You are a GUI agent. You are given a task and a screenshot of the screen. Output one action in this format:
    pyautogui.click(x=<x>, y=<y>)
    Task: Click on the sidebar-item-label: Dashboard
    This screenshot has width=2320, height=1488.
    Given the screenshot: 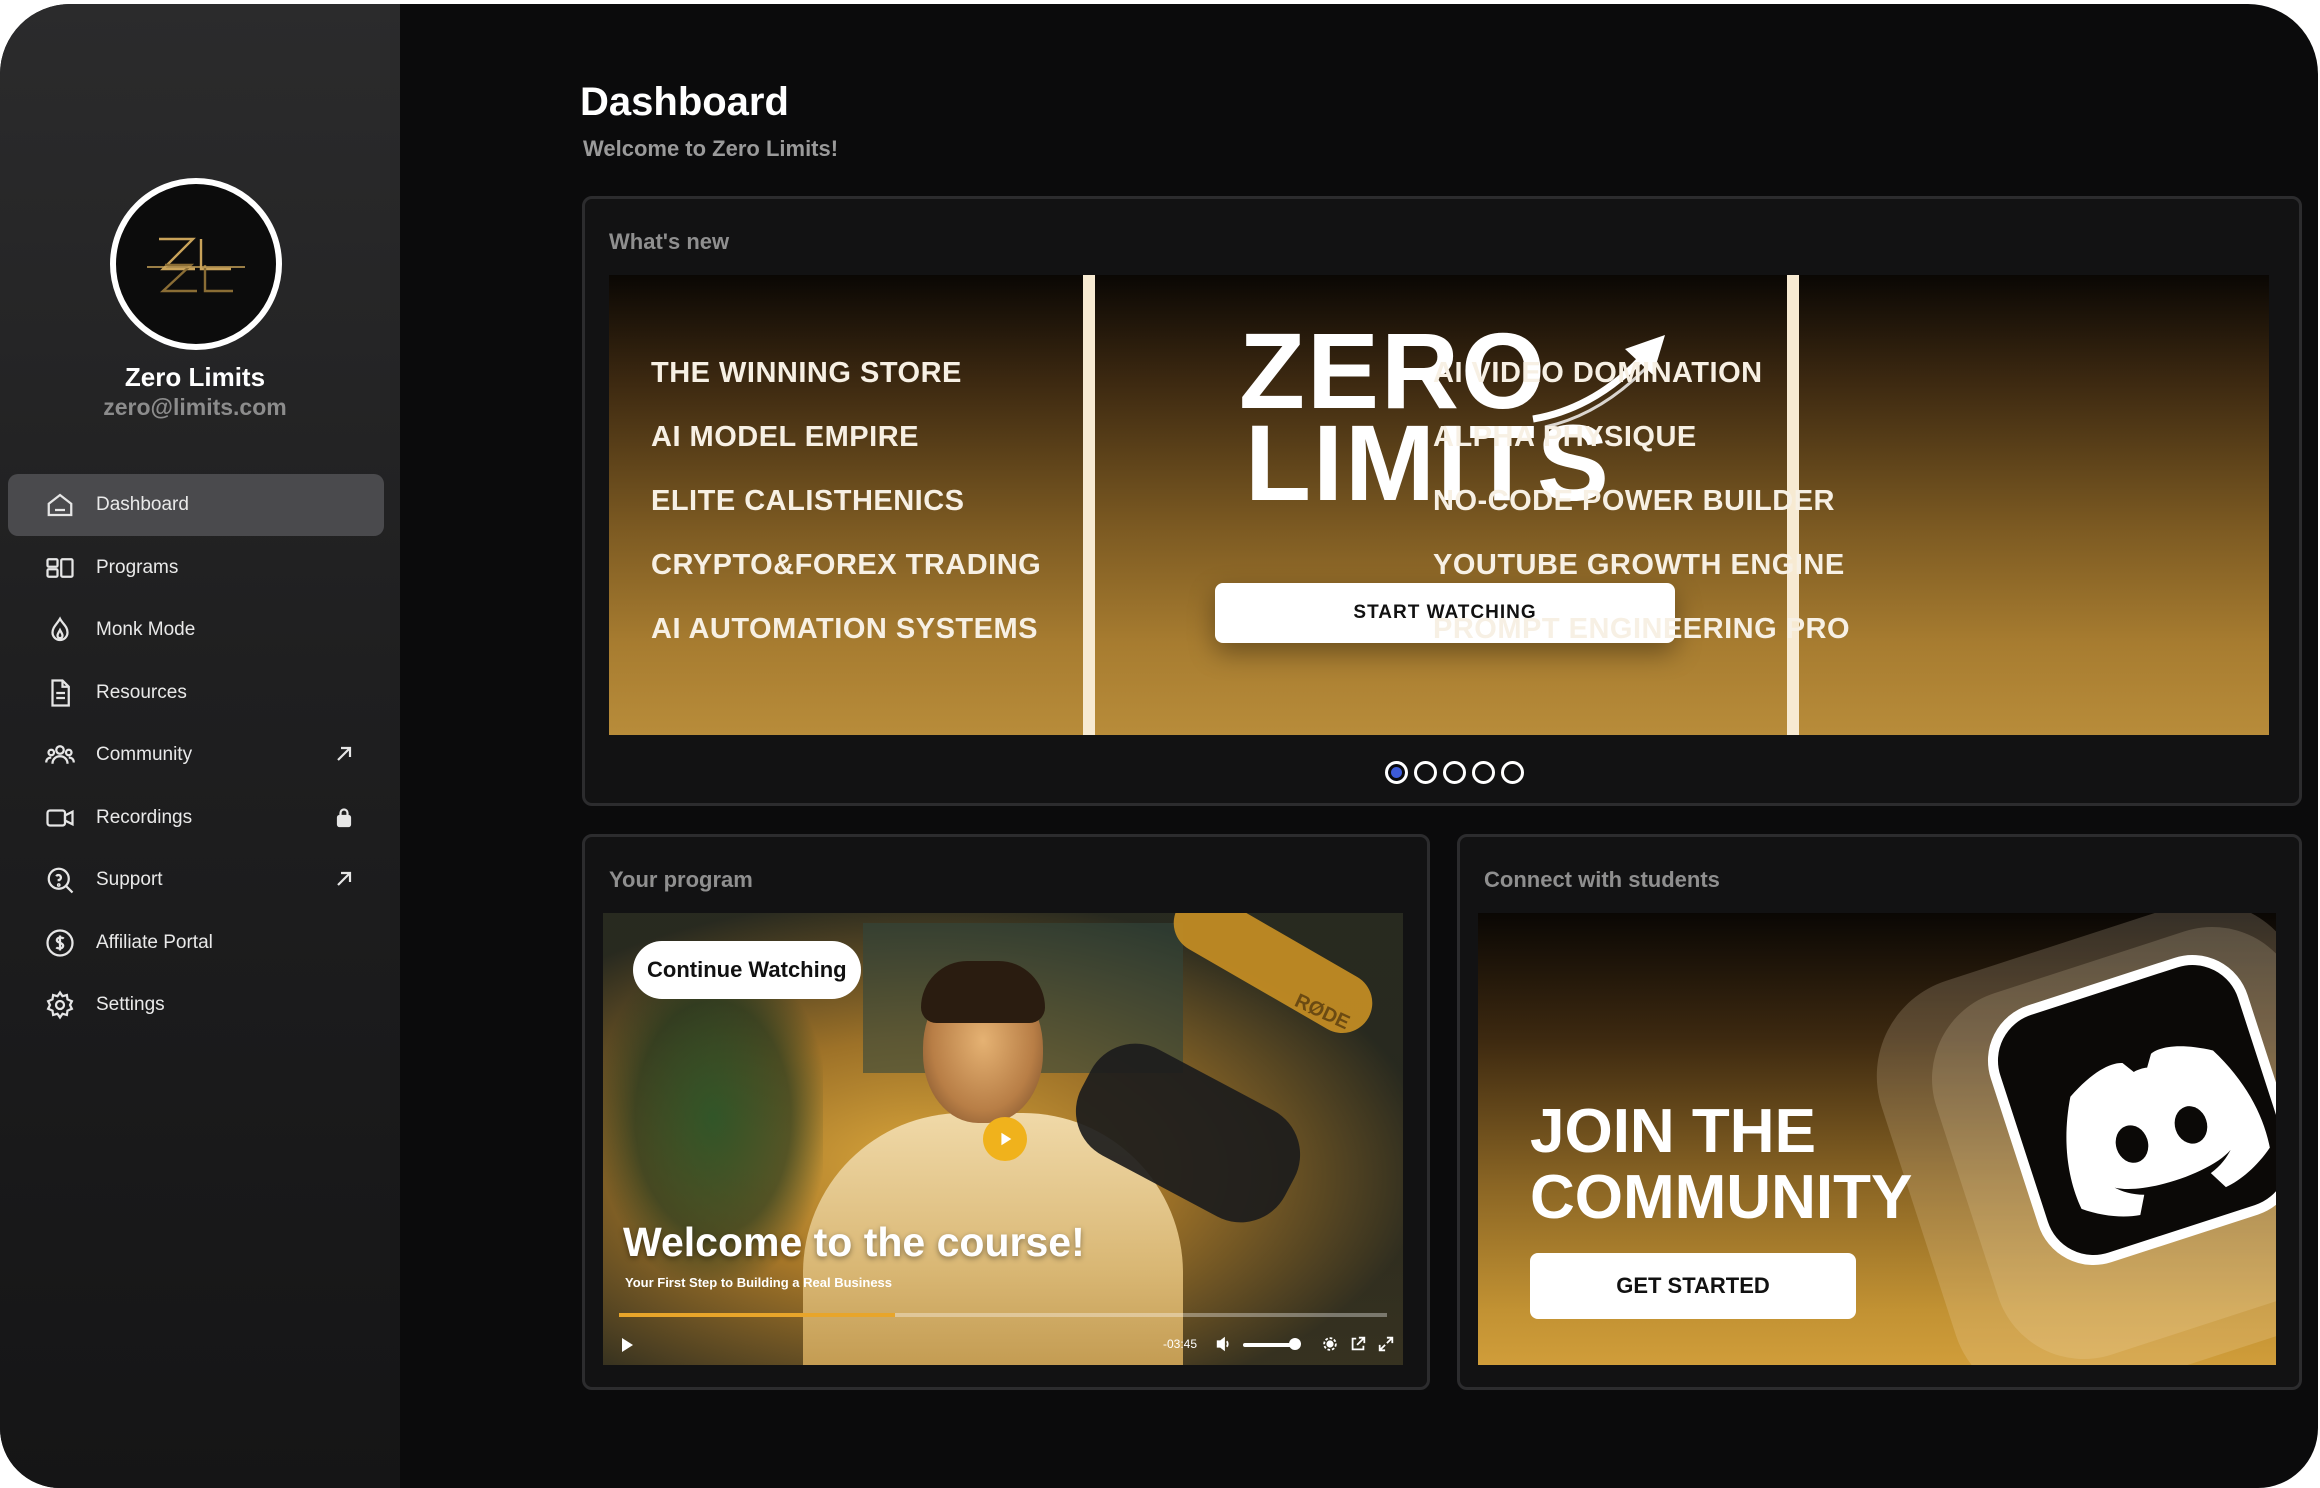 What is the action you would take?
    pyautogui.click(x=142, y=504)
    